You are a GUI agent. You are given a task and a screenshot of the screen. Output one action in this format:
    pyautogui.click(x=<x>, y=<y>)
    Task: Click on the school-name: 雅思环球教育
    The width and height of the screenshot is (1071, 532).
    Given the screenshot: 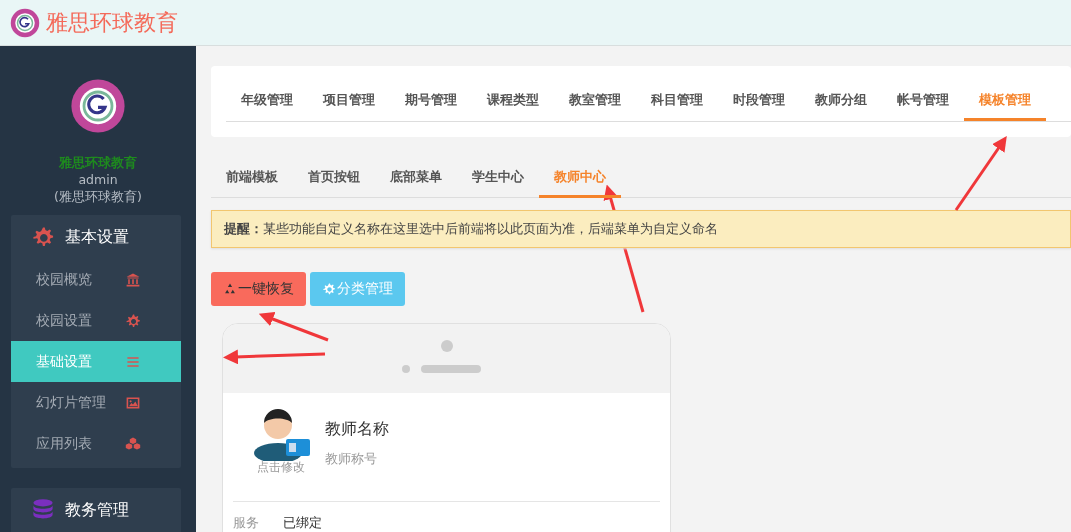 What is the action you would take?
    pyautogui.click(x=98, y=162)
    